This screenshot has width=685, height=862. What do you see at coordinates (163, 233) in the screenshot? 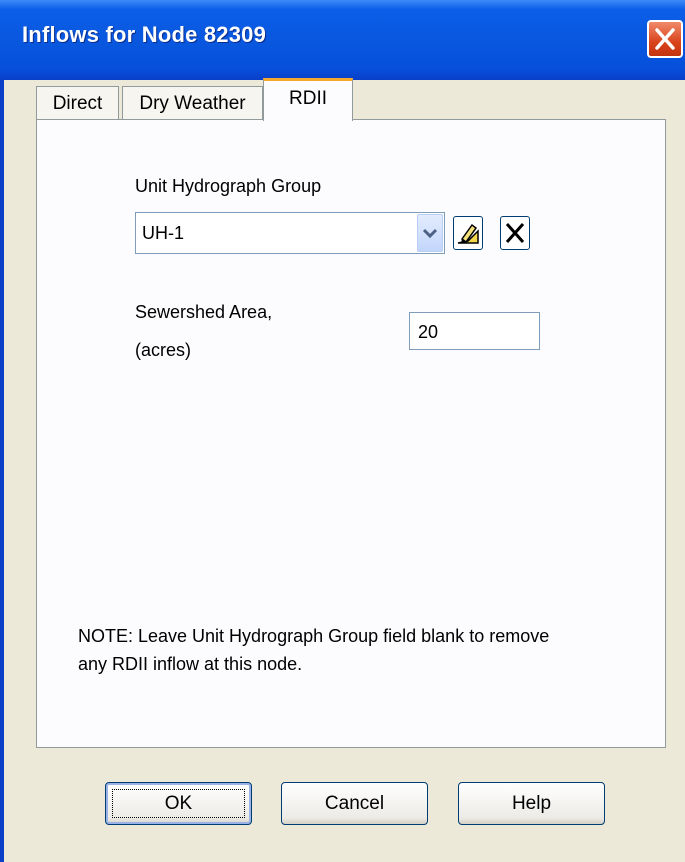
I see `uh-group-value: UH-1` at bounding box center [163, 233].